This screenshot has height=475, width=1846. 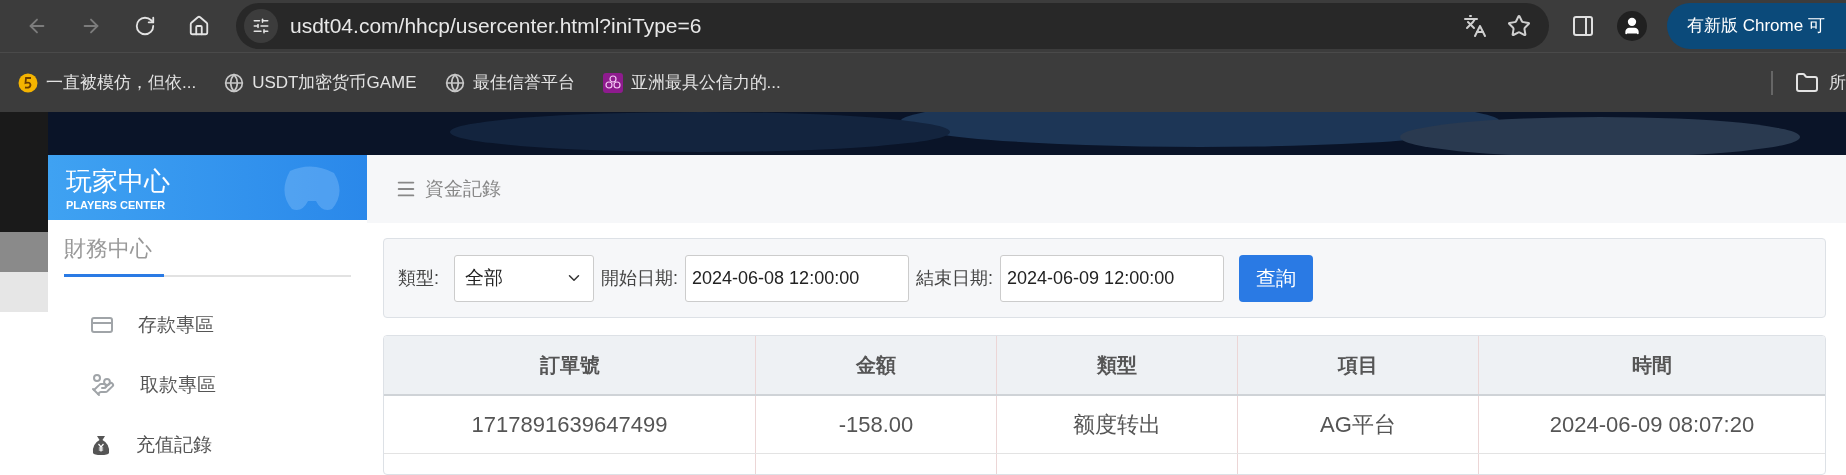 I want to click on section-title: 財務中心, so click(x=108, y=249).